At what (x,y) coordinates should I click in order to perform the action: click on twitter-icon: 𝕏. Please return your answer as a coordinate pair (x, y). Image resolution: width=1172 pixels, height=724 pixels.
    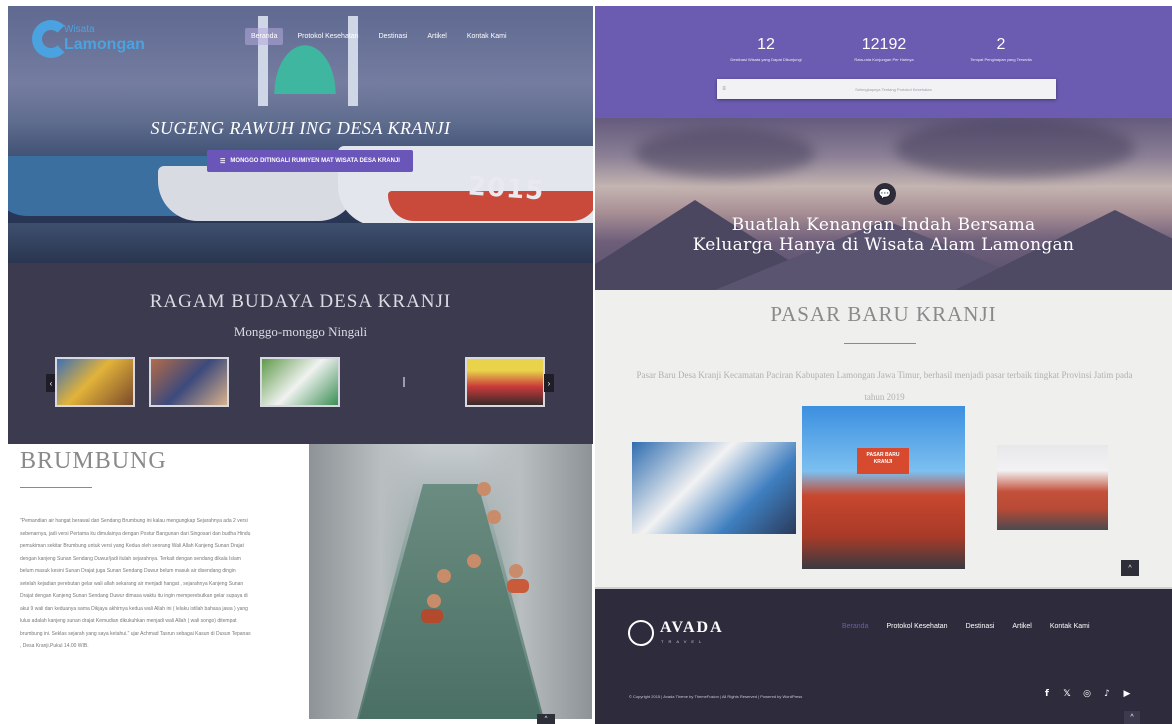
    Looking at the image, I should click on (1067, 694).